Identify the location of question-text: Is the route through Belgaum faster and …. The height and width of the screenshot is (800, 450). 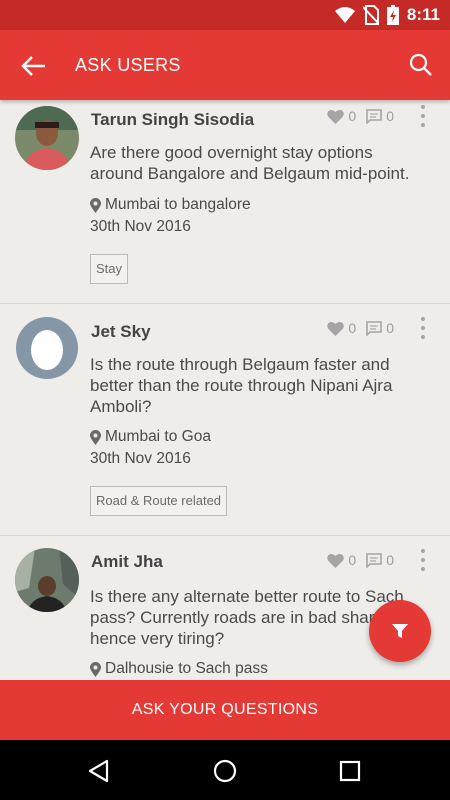
(257, 385).